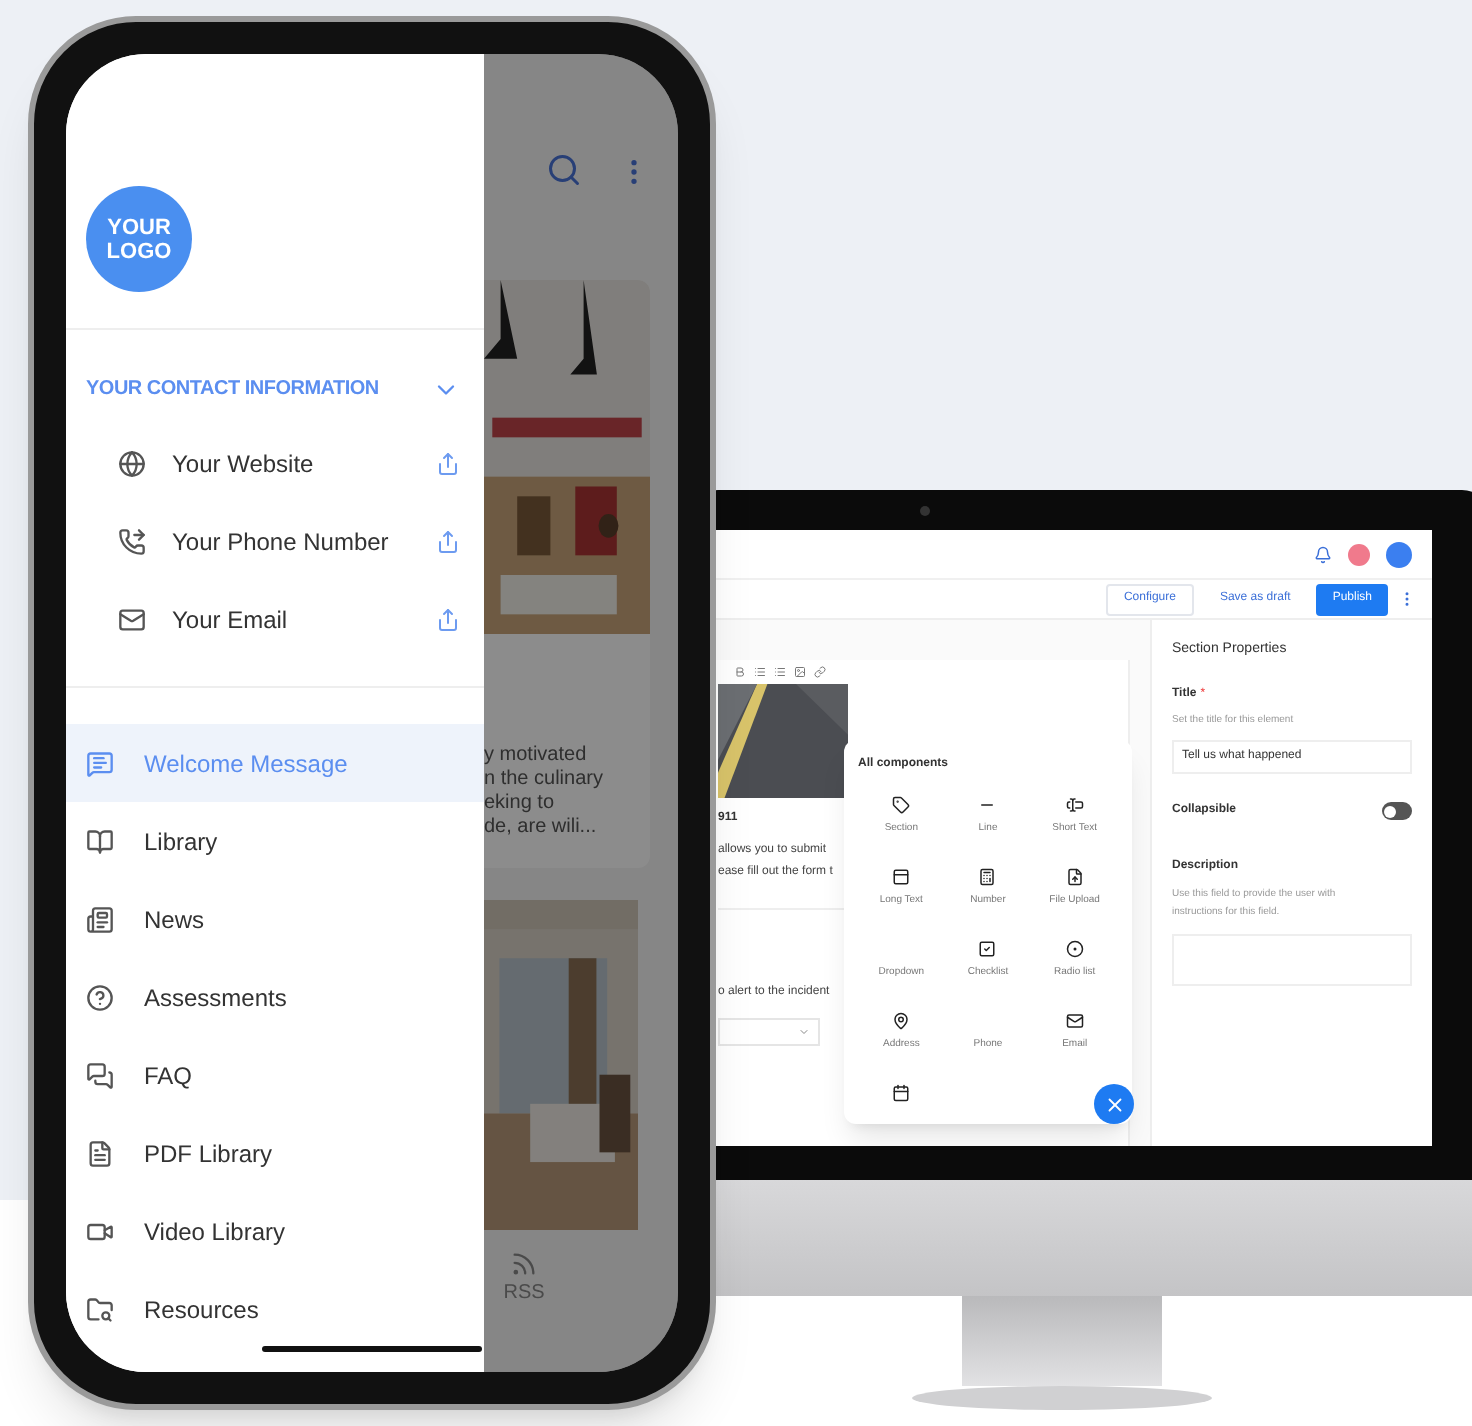  I want to click on rss-icon, so click(524, 1264).